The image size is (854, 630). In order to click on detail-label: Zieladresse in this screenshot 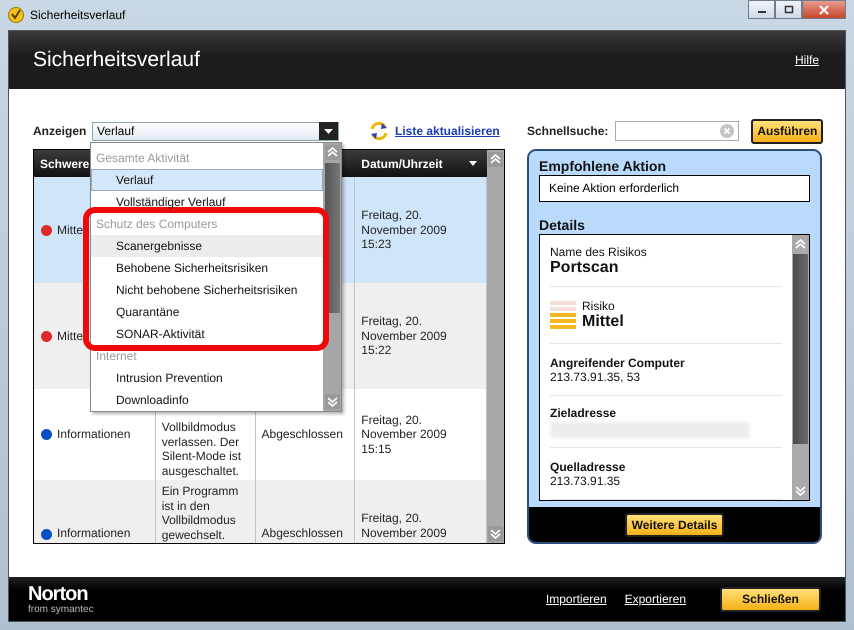, I will do `click(584, 413)`.